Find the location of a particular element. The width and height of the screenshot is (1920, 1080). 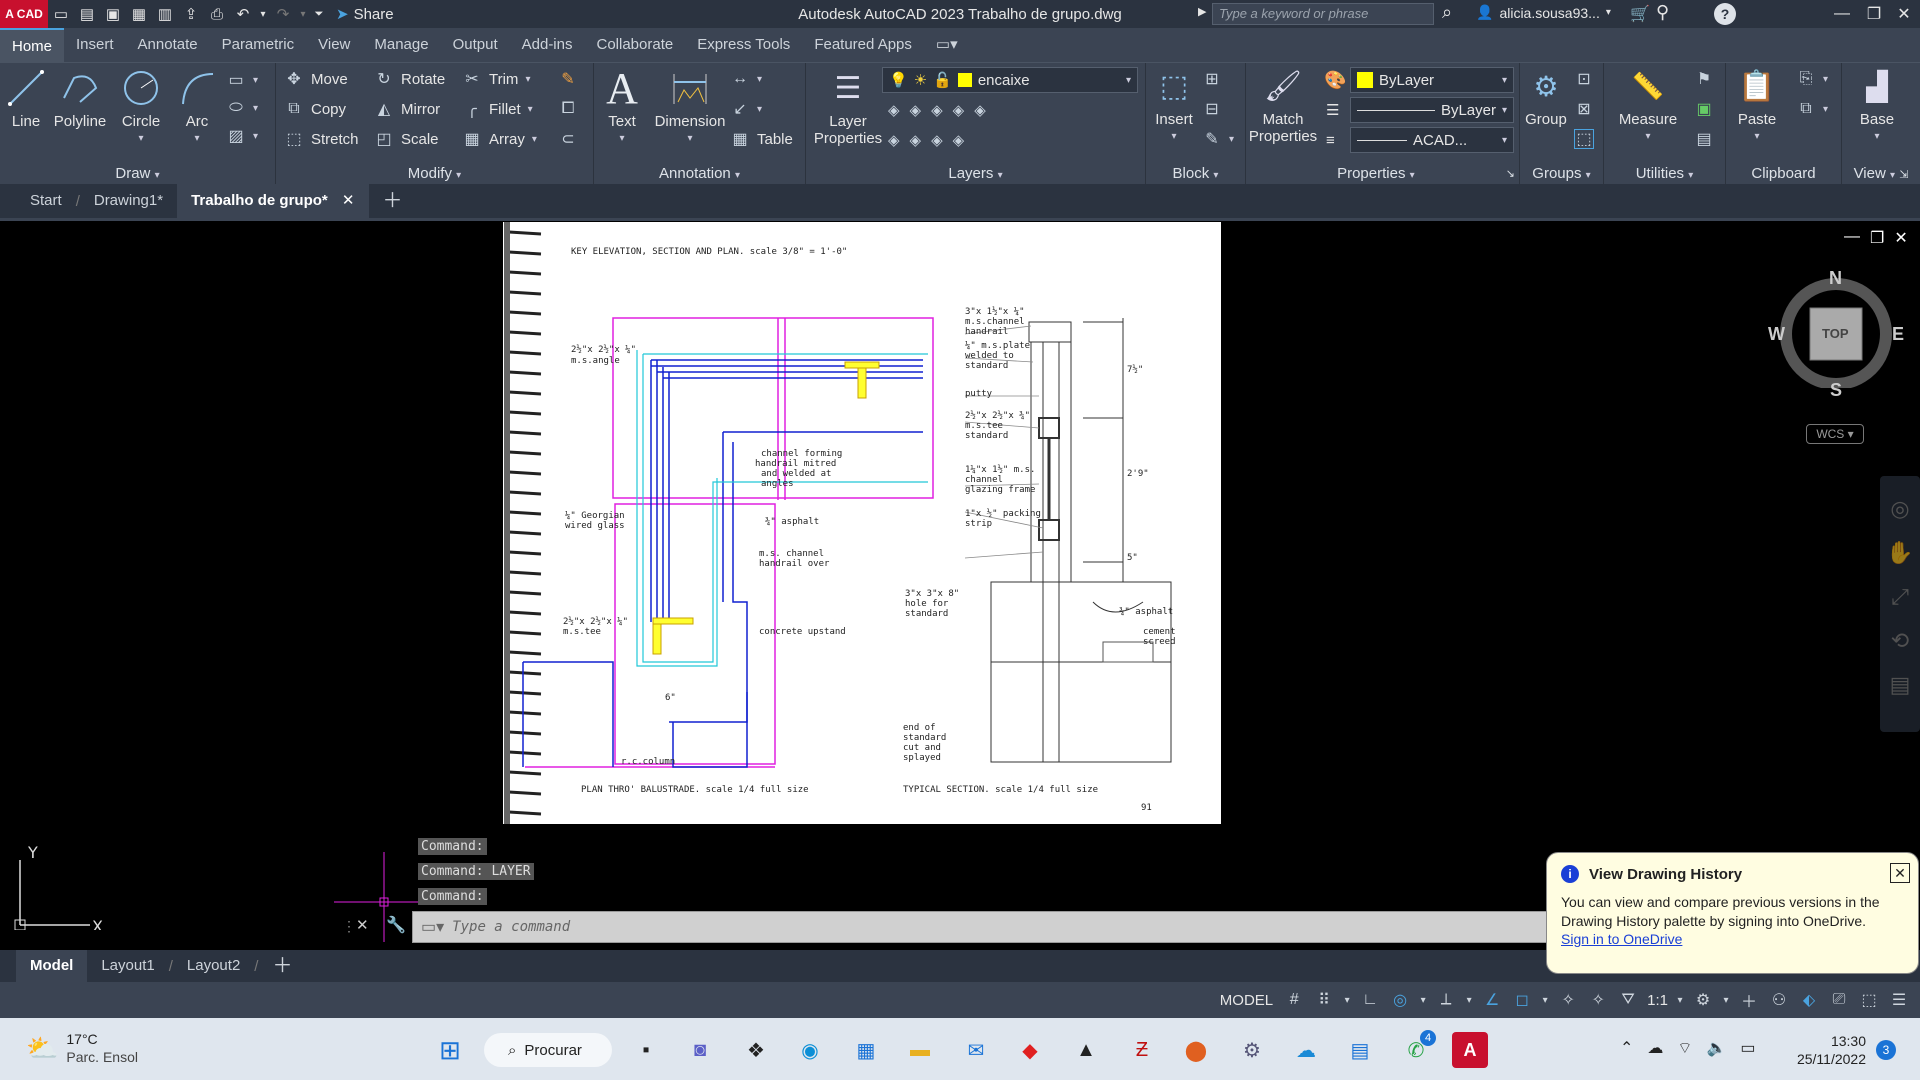

command-grip: ⋮ is located at coordinates (349, 926).